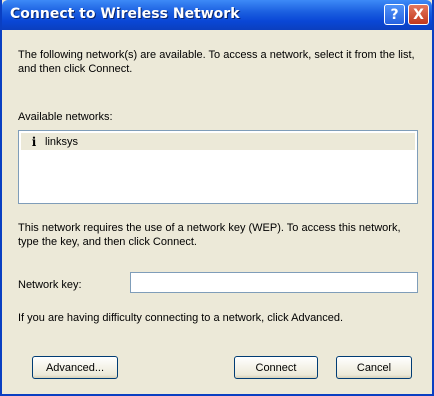  Describe the element at coordinates (218, 141) in the screenshot. I see `network-list-item: i linksys` at that location.